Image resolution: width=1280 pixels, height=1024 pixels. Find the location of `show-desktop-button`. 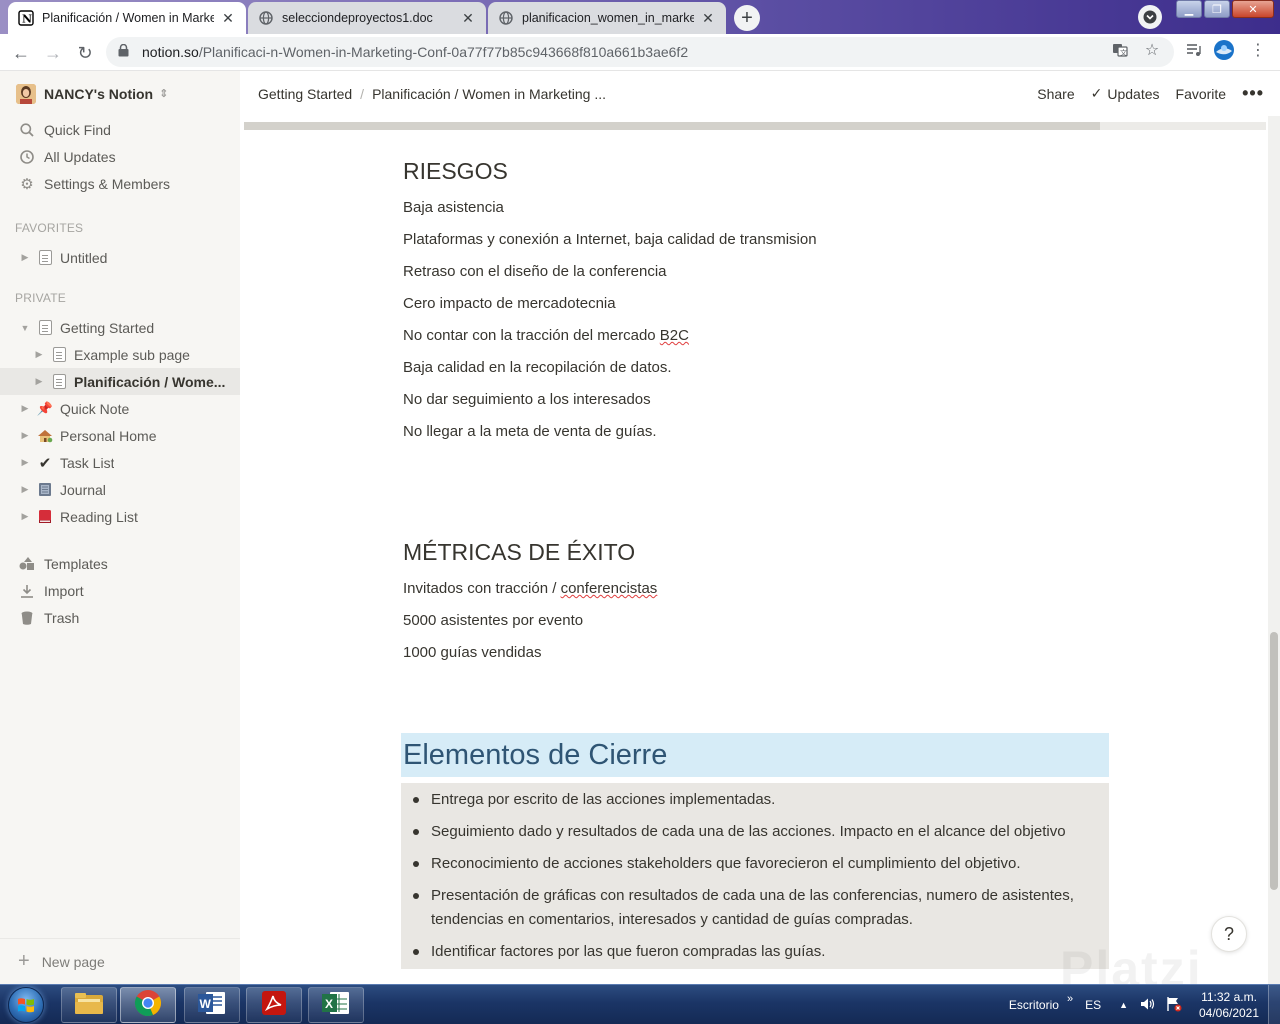

show-desktop-button is located at coordinates (1274, 1004).